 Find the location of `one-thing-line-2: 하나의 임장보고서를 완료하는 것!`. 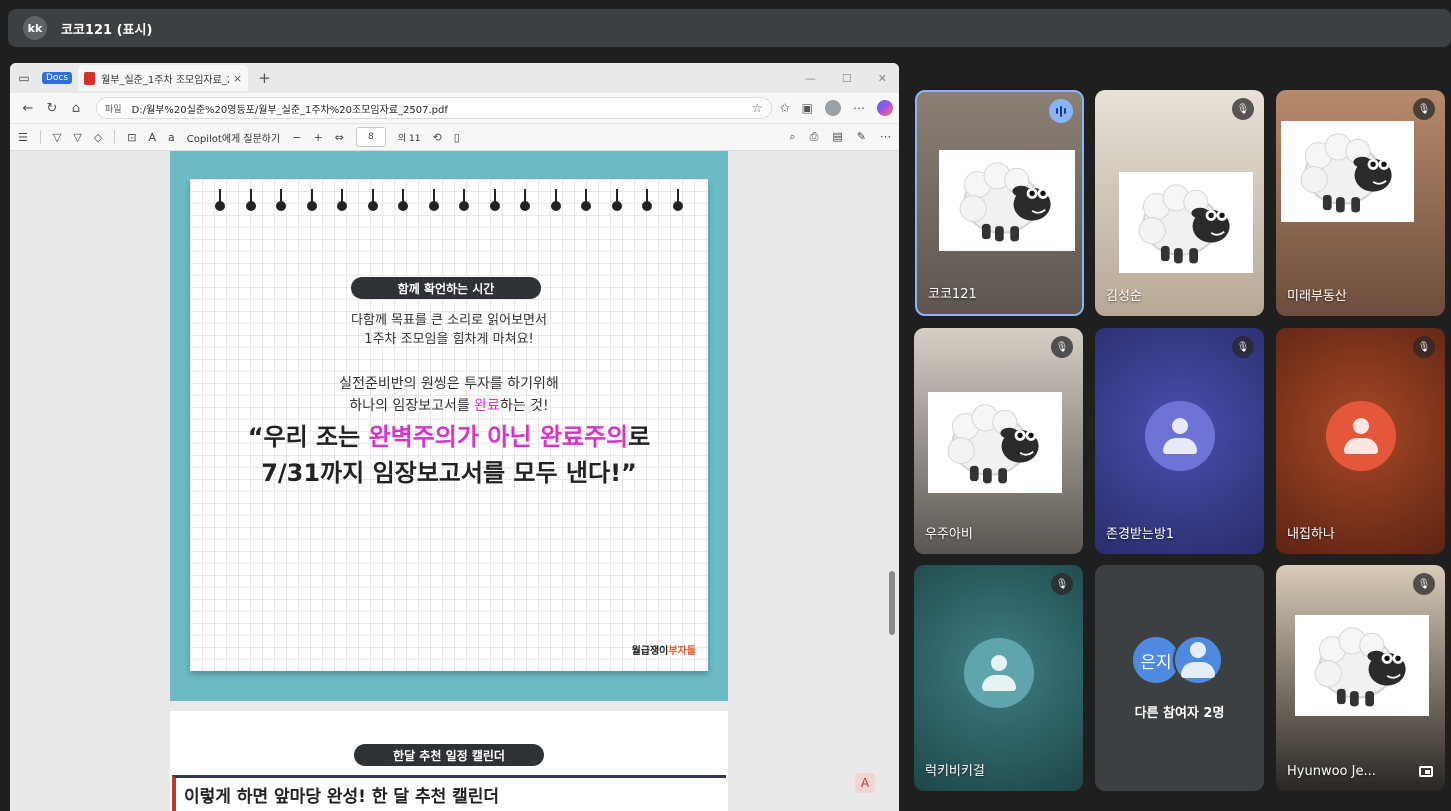

one-thing-line-2: 하나의 임장보고서를 완료하는 것! is located at coordinates (449, 406).